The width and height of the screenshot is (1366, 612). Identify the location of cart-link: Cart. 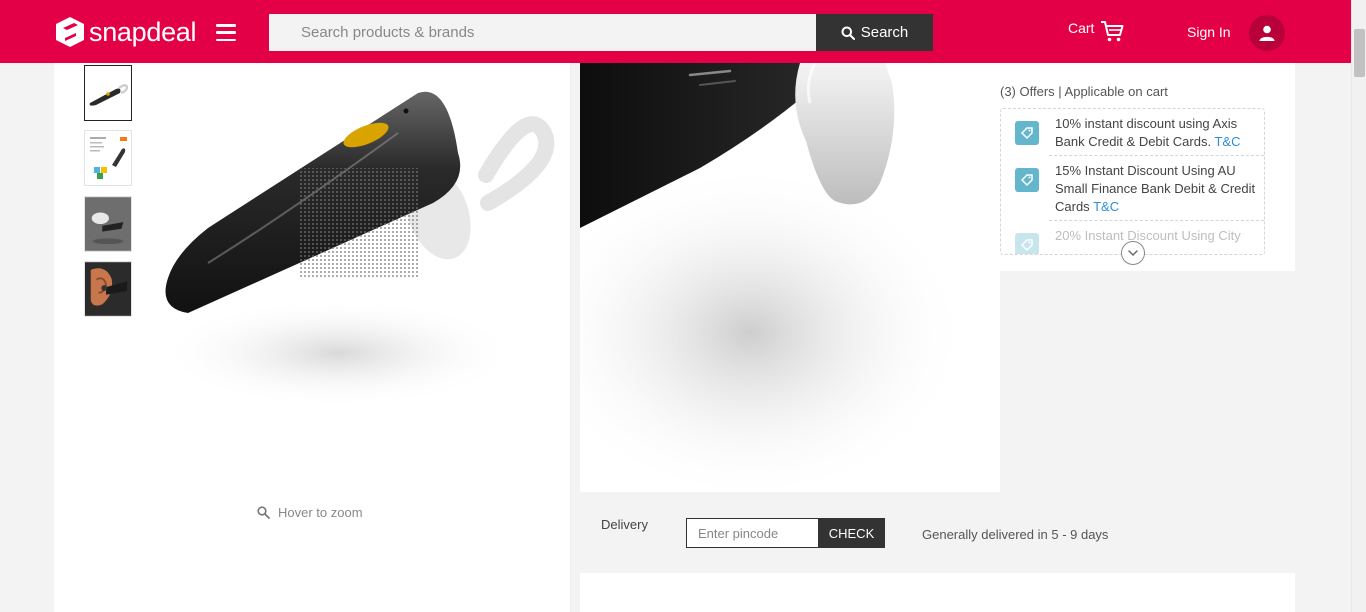
(1096, 31).